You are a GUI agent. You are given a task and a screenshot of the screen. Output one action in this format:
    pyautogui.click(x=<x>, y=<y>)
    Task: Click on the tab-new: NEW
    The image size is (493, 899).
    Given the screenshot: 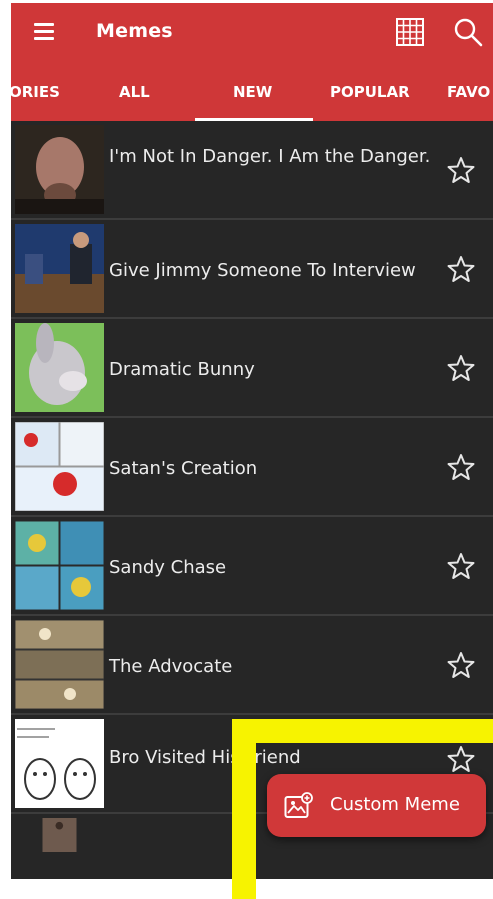 What is the action you would take?
    pyautogui.click(x=252, y=92)
    